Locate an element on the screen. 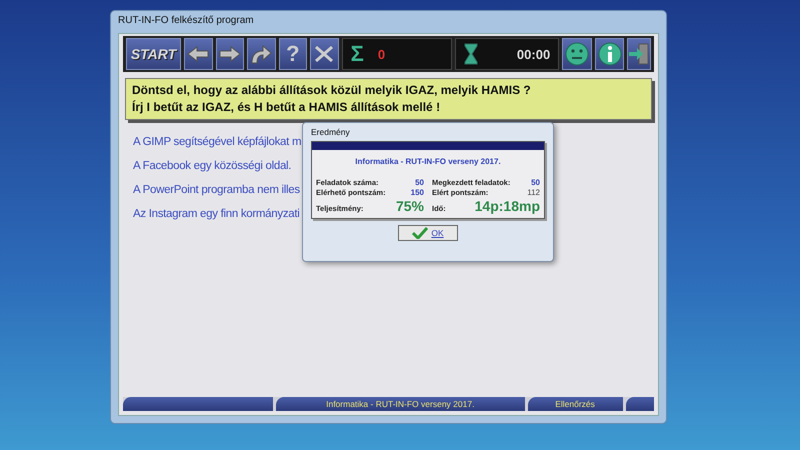 The image size is (800, 450). stat-value: 112 is located at coordinates (533, 192).